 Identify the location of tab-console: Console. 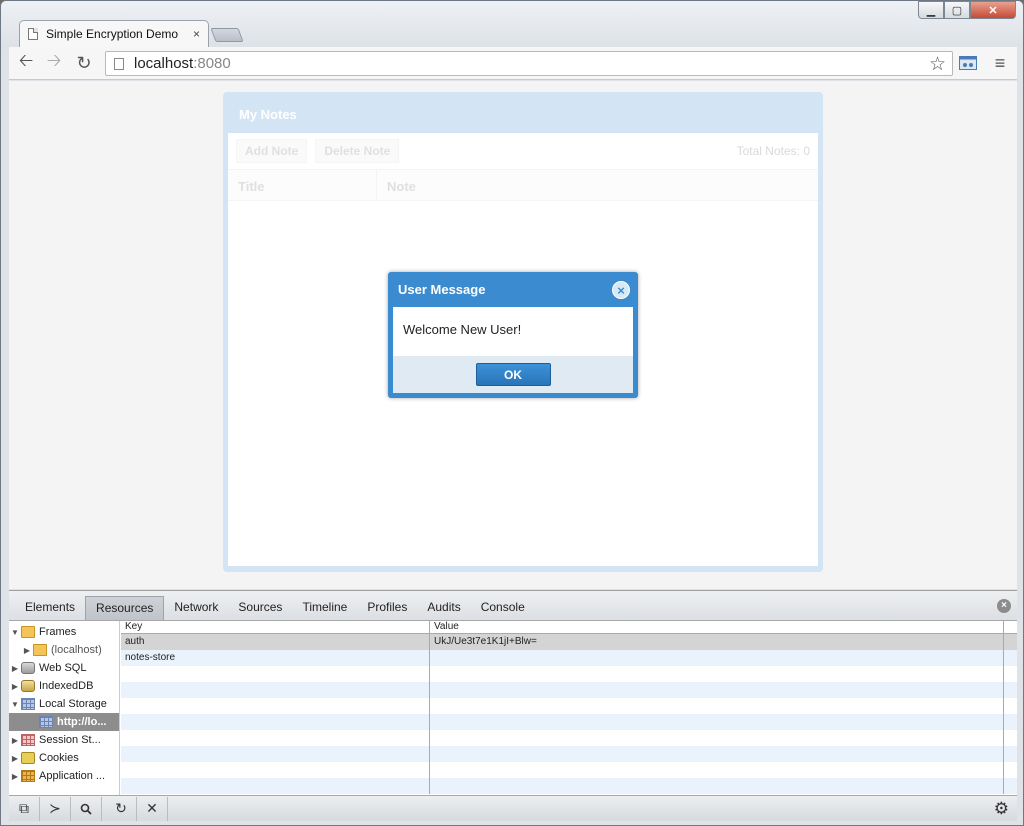
(503, 608).